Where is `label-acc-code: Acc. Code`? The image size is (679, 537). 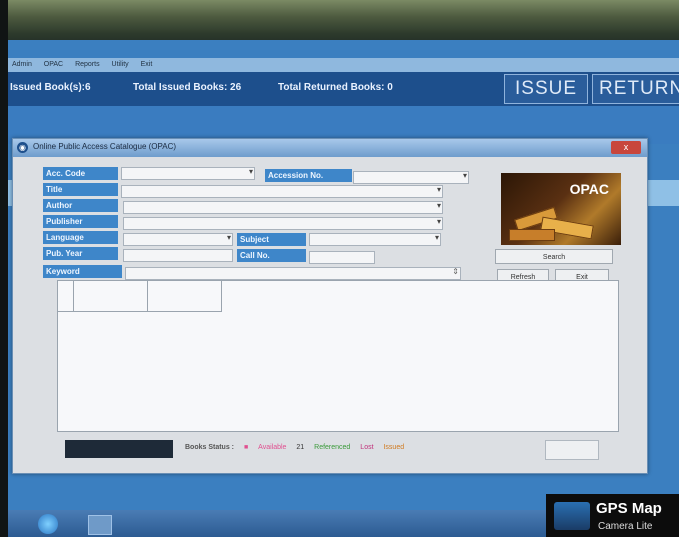
label-acc-code: Acc. Code is located at coordinates (80, 173).